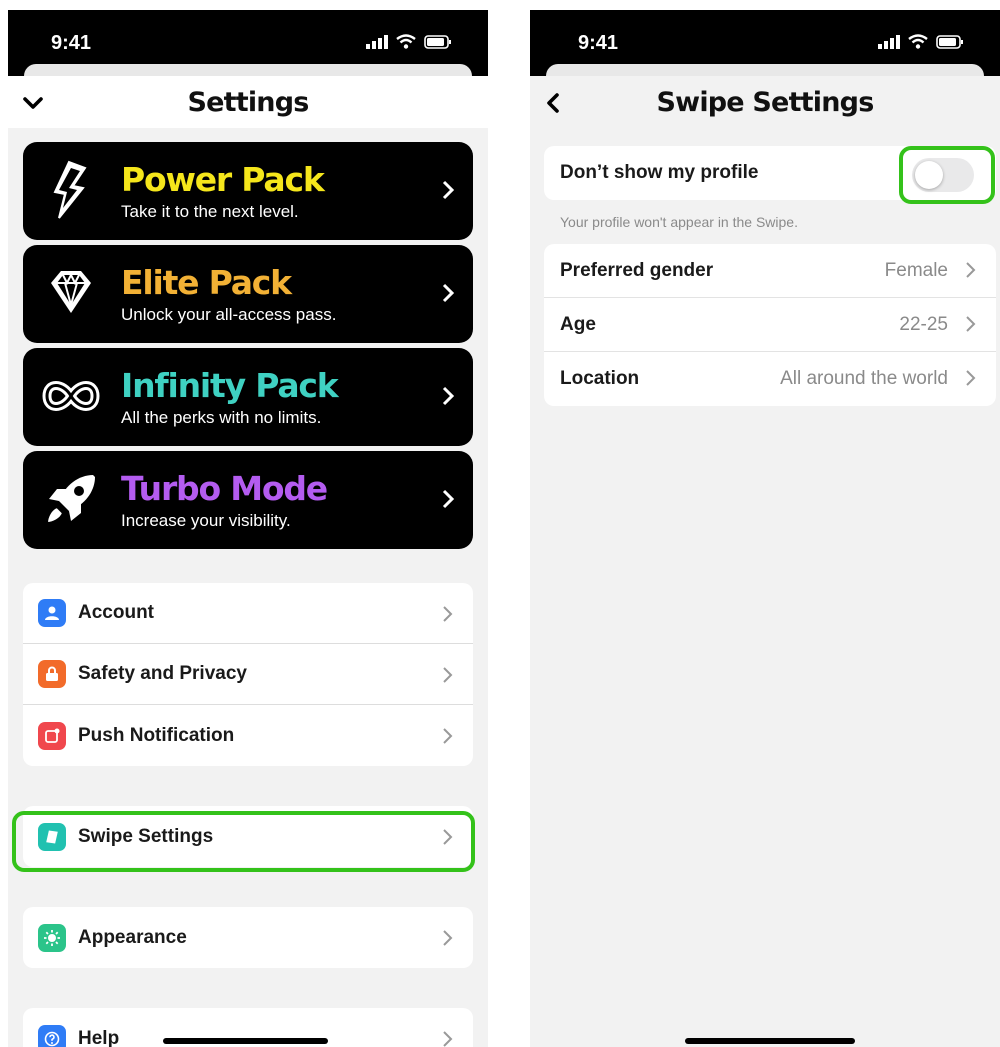 The height and width of the screenshot is (1047, 1000). I want to click on infinity-icon, so click(71, 396).